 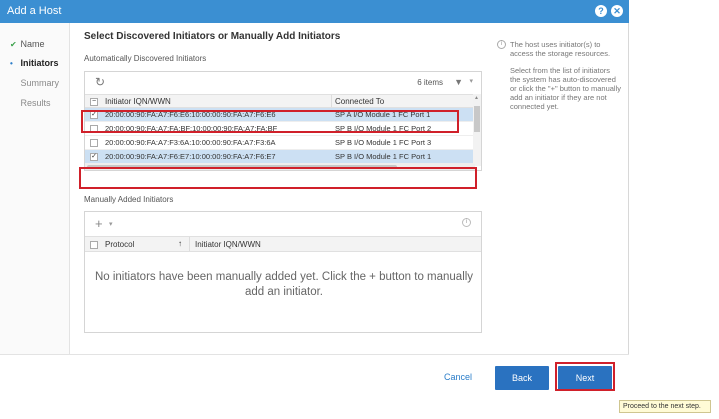 What do you see at coordinates (283, 83) in the screenshot?
I see `table-toolbar: ↻ 6 items ▼ ▾` at bounding box center [283, 83].